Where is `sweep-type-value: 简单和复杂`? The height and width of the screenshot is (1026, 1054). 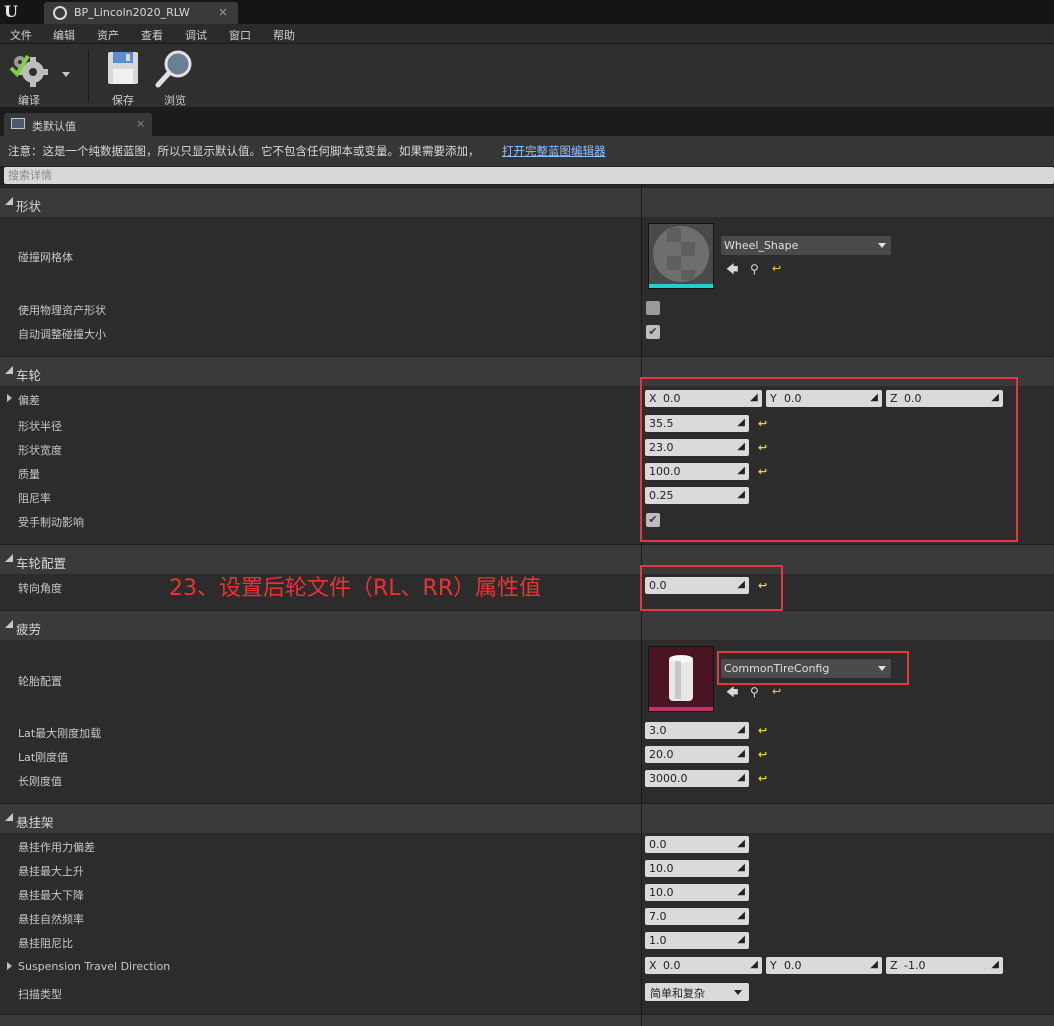 sweep-type-value: 简单和复杂 is located at coordinates (677, 993).